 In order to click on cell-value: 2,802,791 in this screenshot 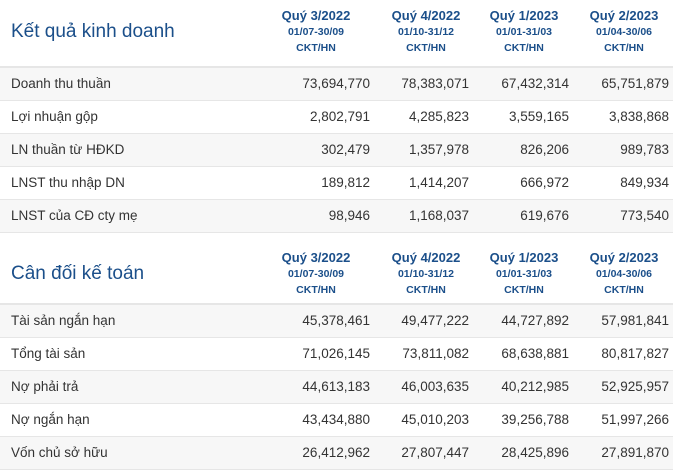, I will do `click(339, 116)`.